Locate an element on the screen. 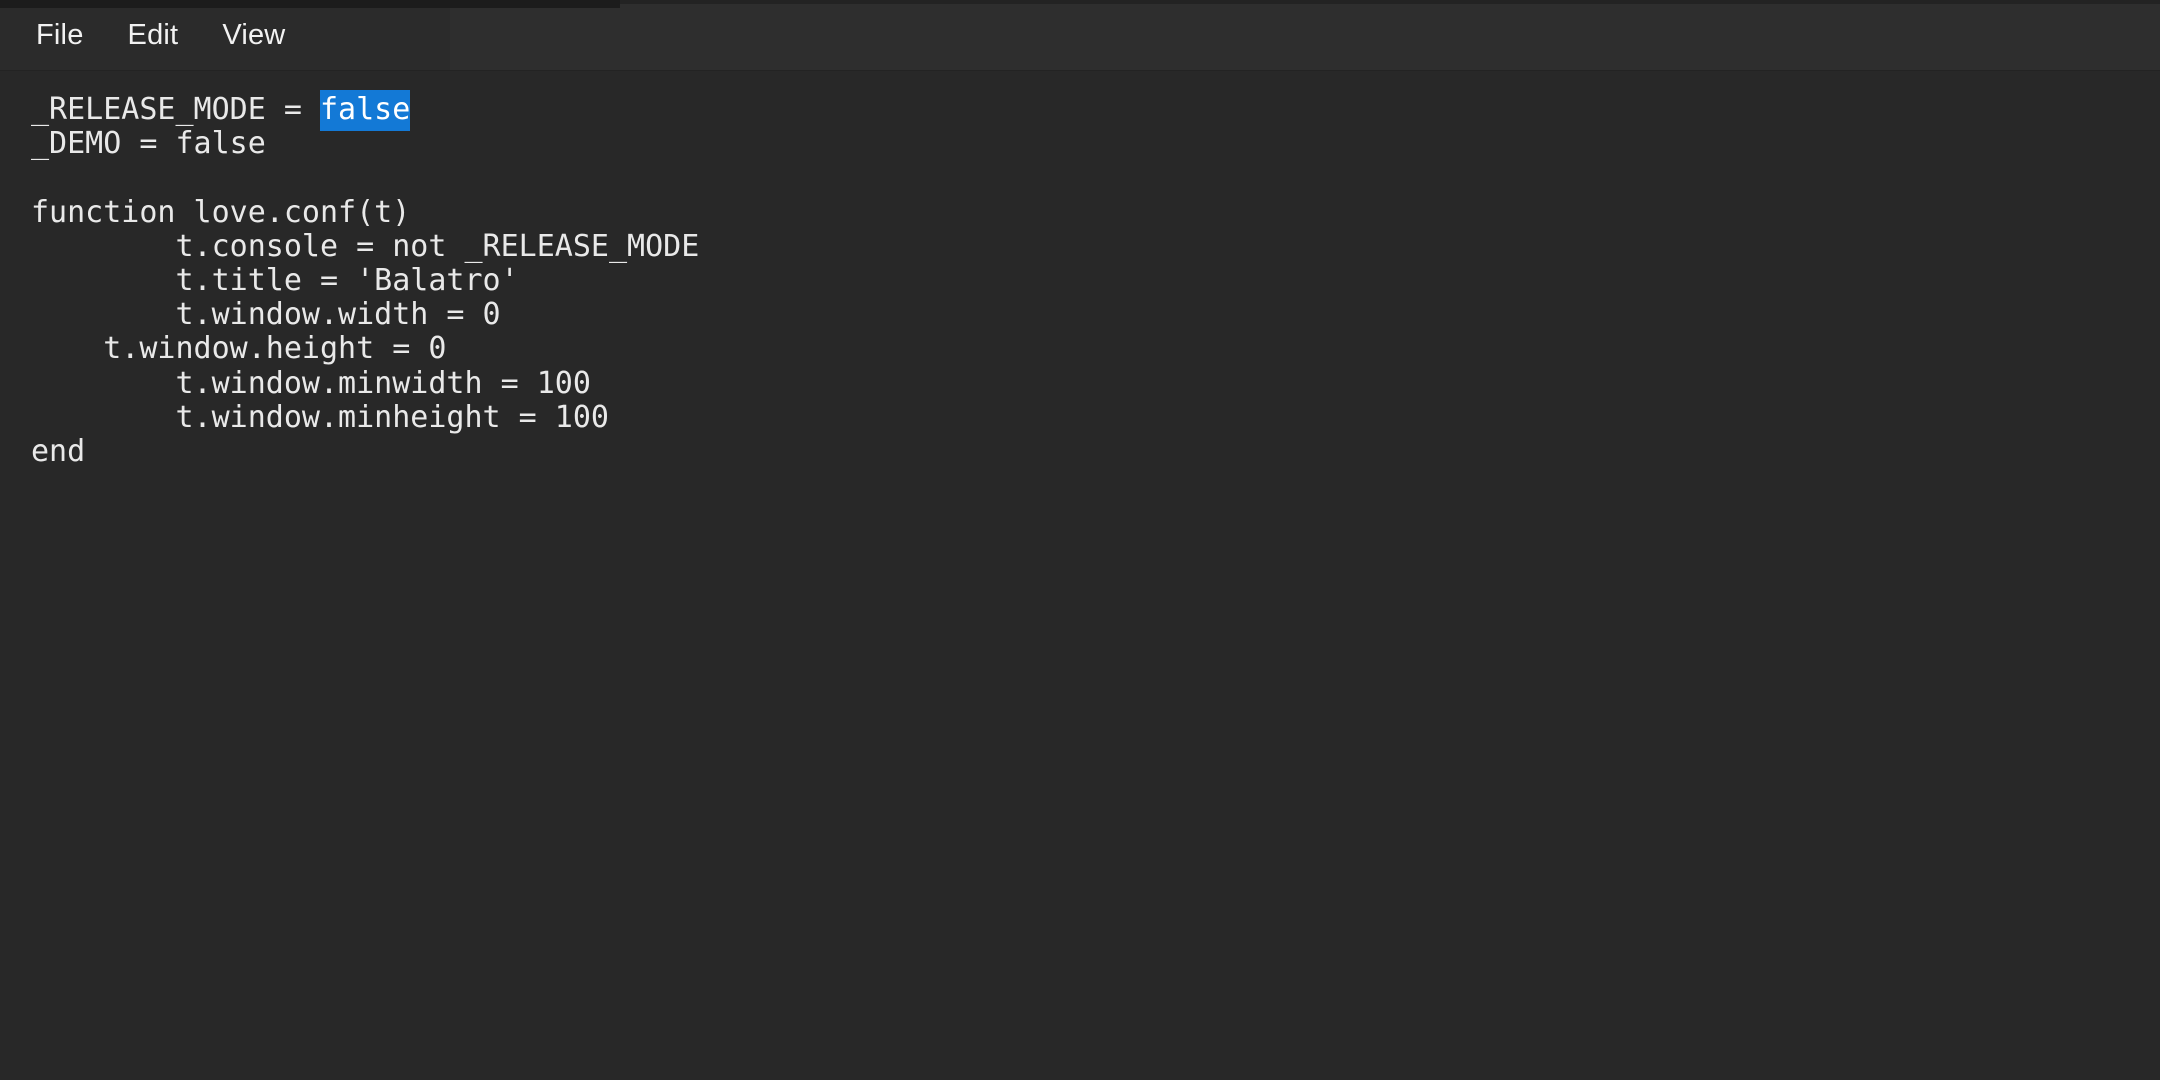  code-text-segment: function love.conf(t) is located at coordinates (221, 212).